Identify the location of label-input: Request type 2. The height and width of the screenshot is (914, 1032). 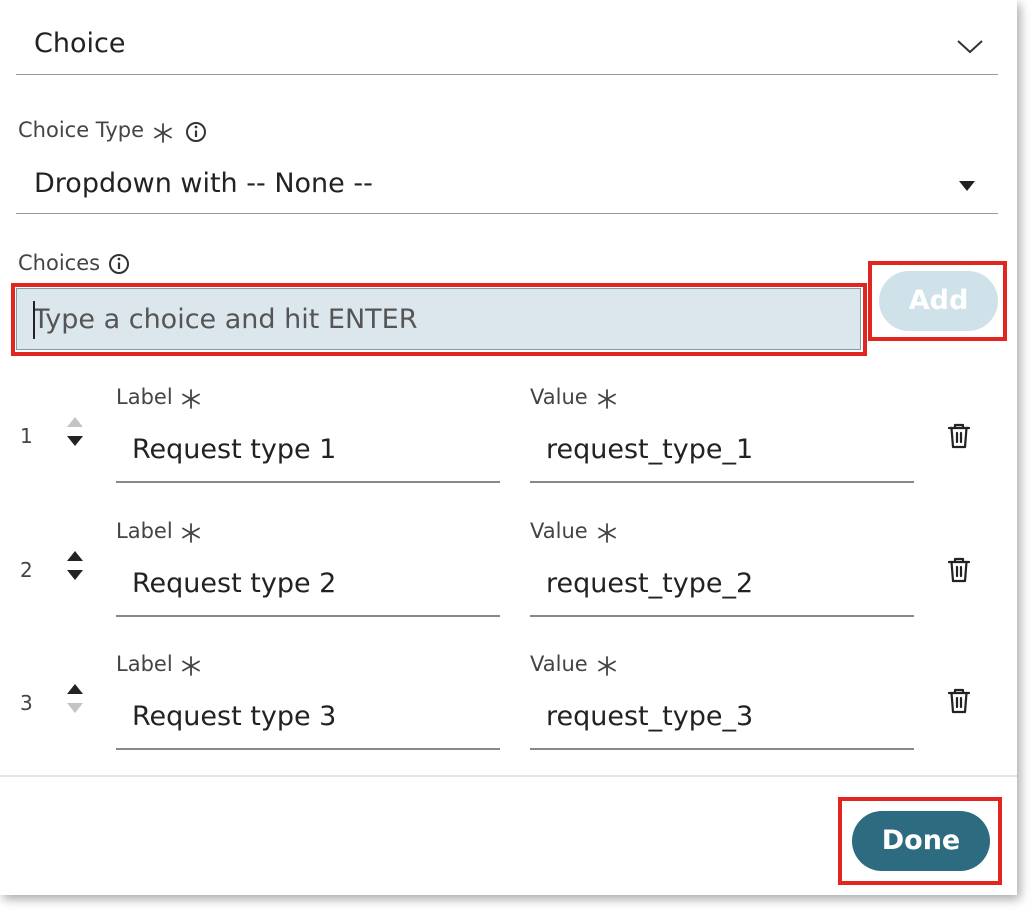
(308, 587).